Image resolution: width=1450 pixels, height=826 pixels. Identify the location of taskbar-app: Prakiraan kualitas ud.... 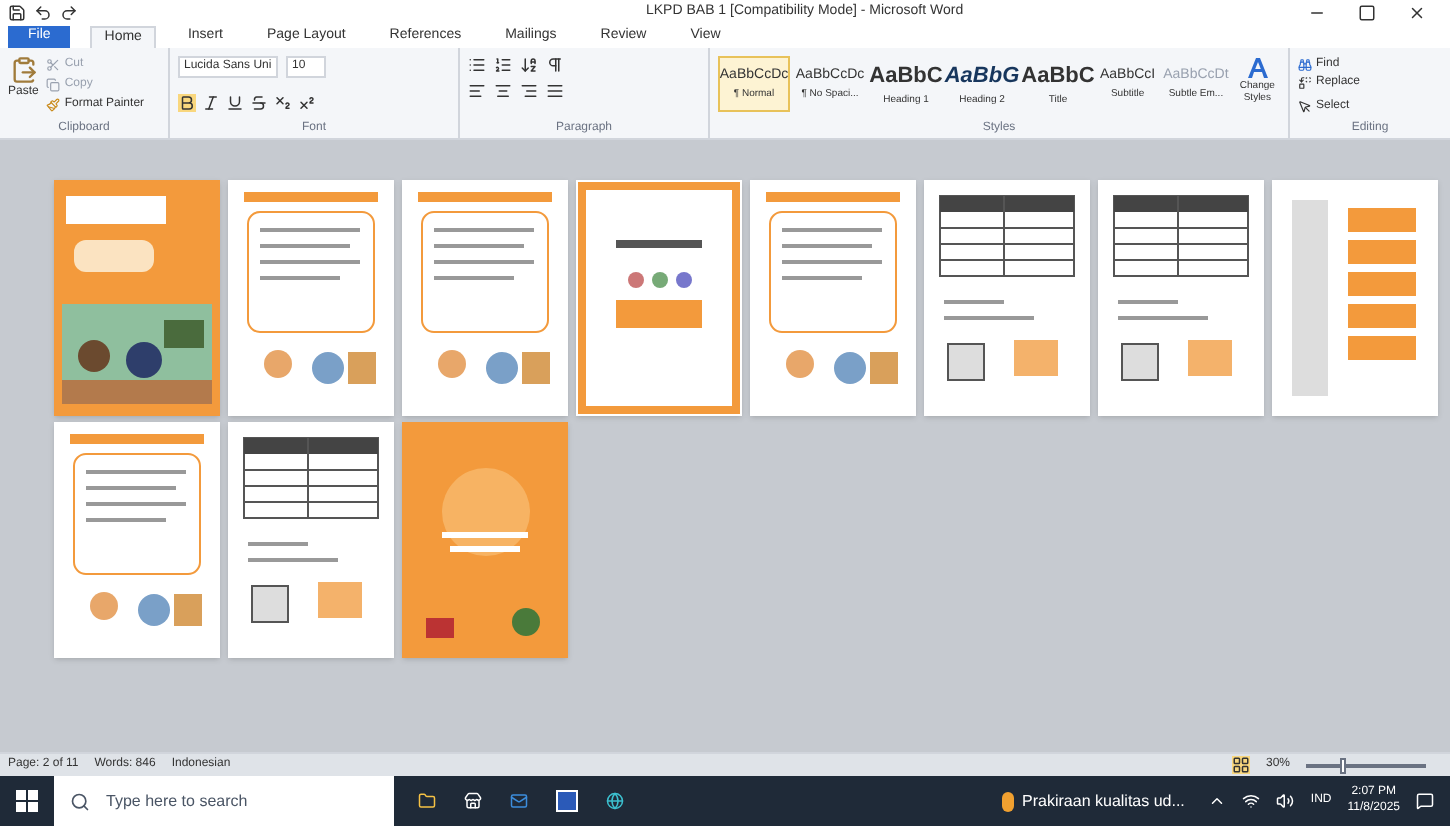
(1093, 801).